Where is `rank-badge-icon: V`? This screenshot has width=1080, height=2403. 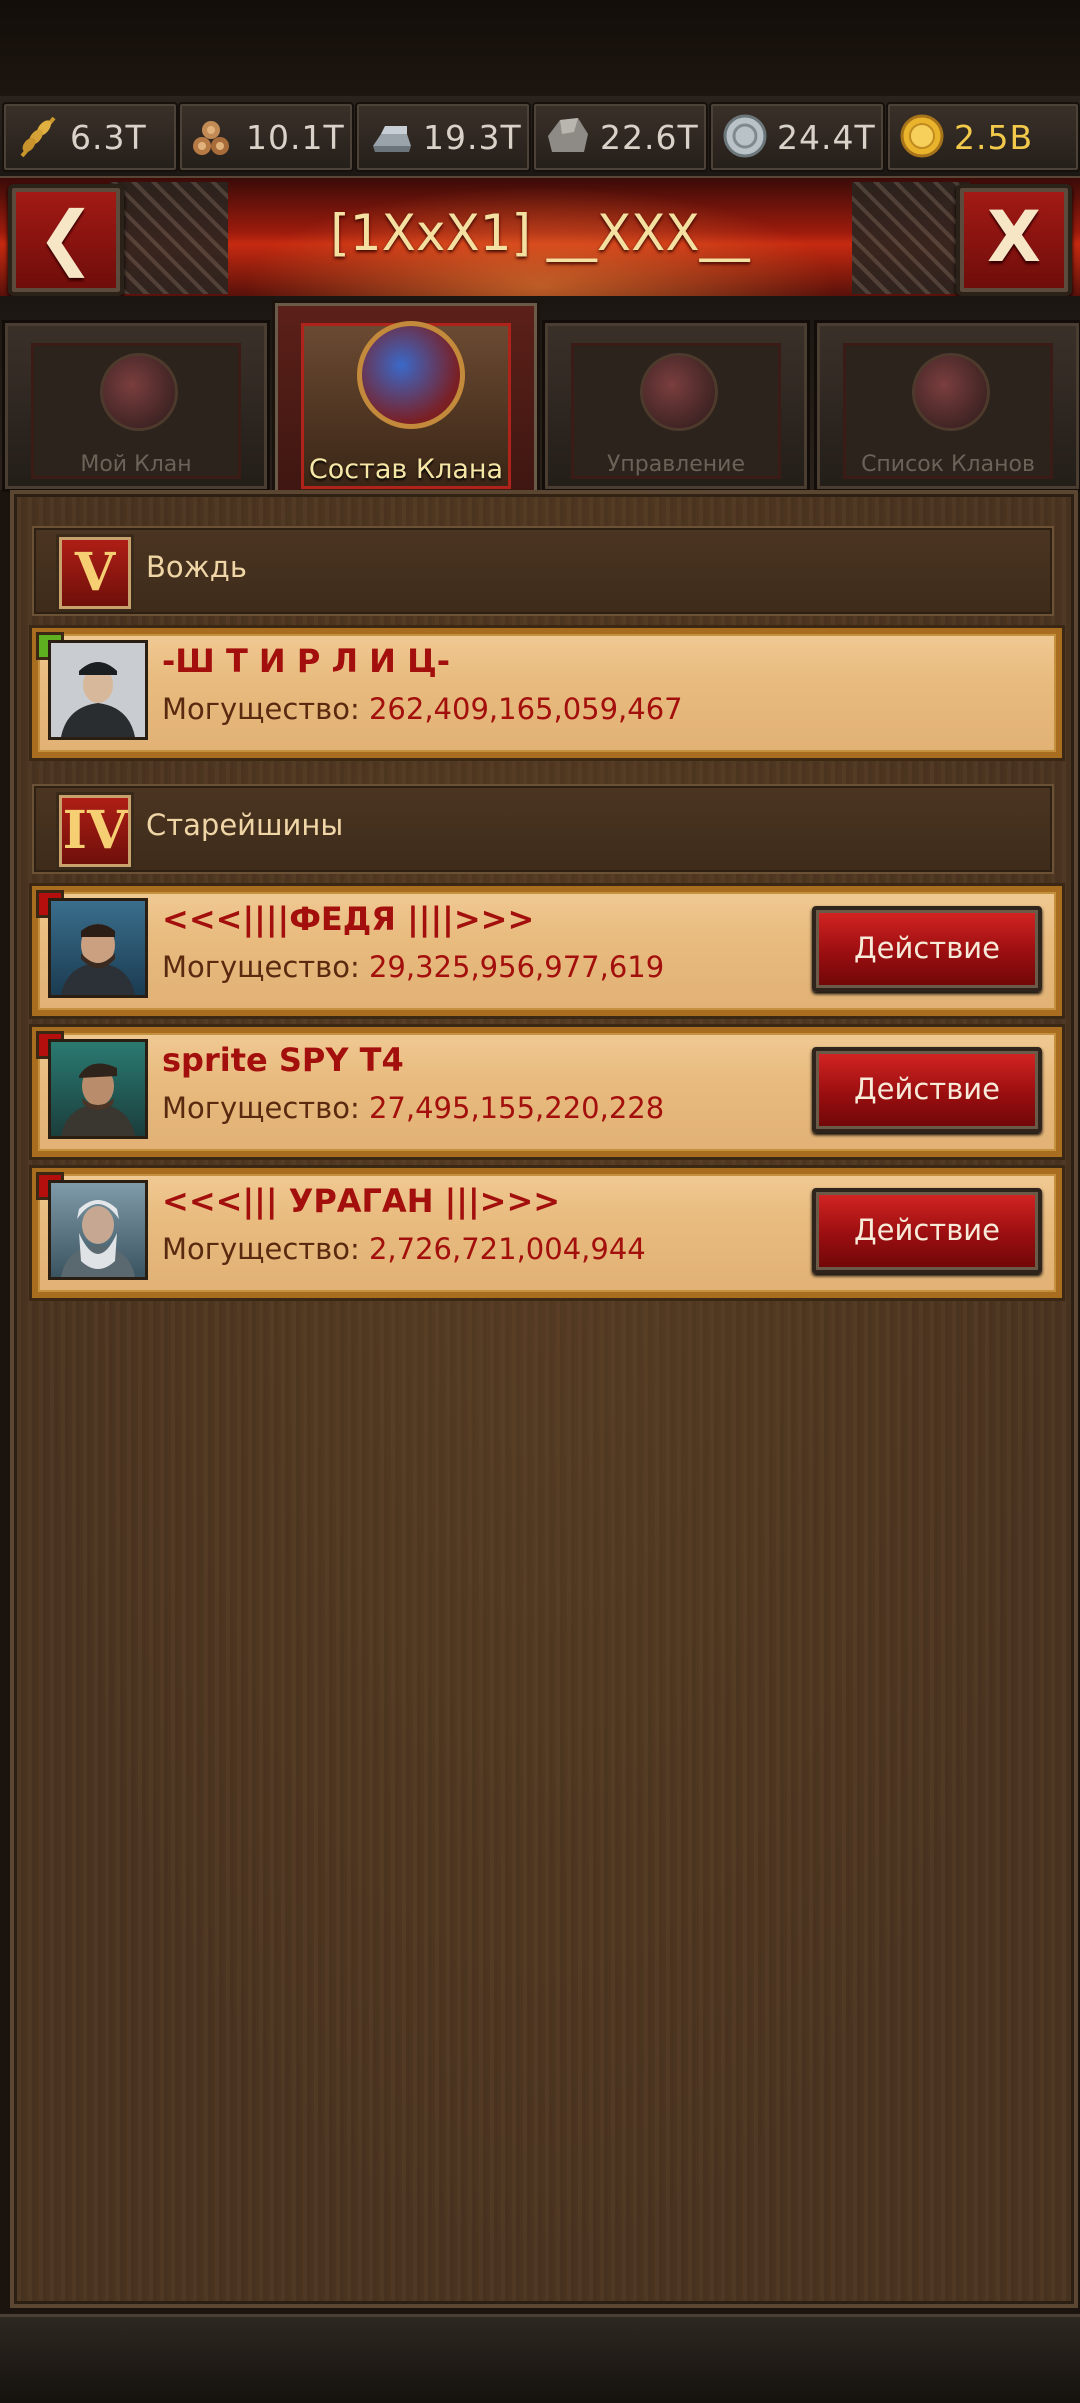 rank-badge-icon: V is located at coordinates (95, 573).